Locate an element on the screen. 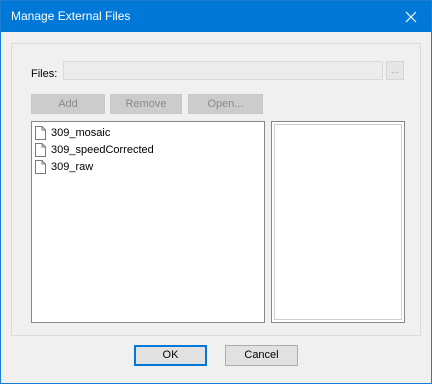 This screenshot has width=432, height=384. window-title: Manage External Files is located at coordinates (71, 16).